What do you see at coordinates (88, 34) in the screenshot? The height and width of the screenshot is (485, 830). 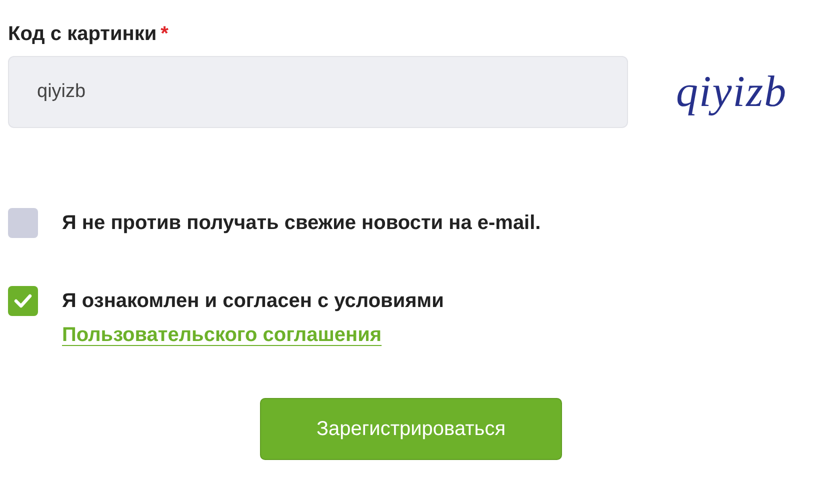 I see `field-label: Код с картинки *` at bounding box center [88, 34].